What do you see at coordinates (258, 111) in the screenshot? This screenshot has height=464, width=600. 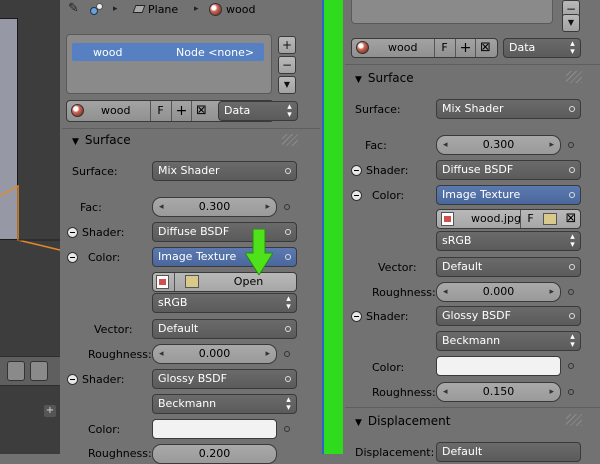 I see `link-select: Data ▴ ▾` at bounding box center [258, 111].